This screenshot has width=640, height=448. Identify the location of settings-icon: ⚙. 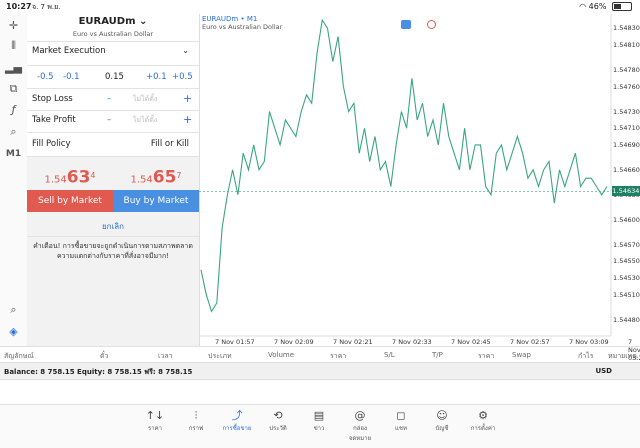
(483, 415).